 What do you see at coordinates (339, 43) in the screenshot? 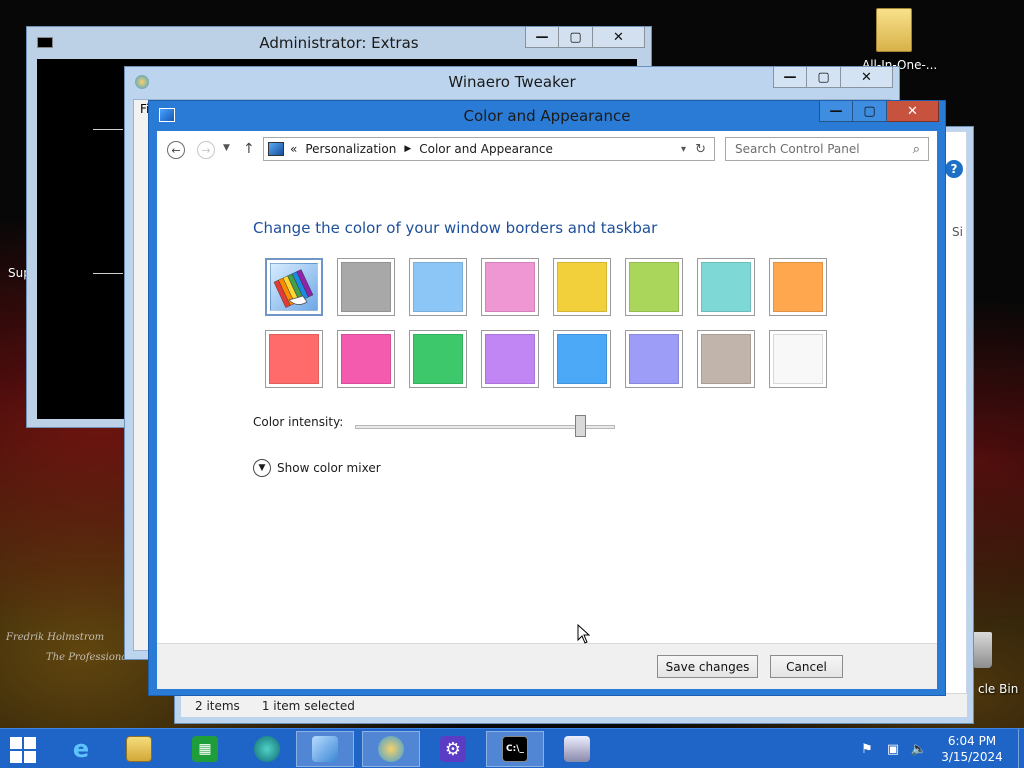
I see `admin-titlebar: Administrator: Extras — ▢ ✕` at bounding box center [339, 43].